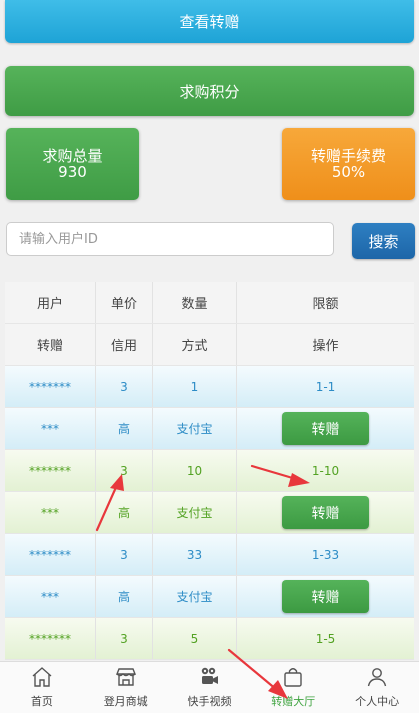 This screenshot has height=713, width=419. I want to click on header-credit: 信用, so click(124, 344).